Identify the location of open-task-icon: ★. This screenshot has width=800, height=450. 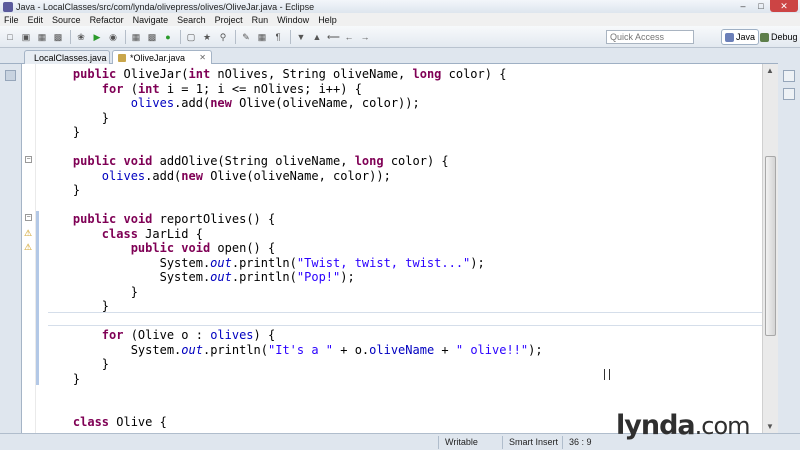
(207, 37).